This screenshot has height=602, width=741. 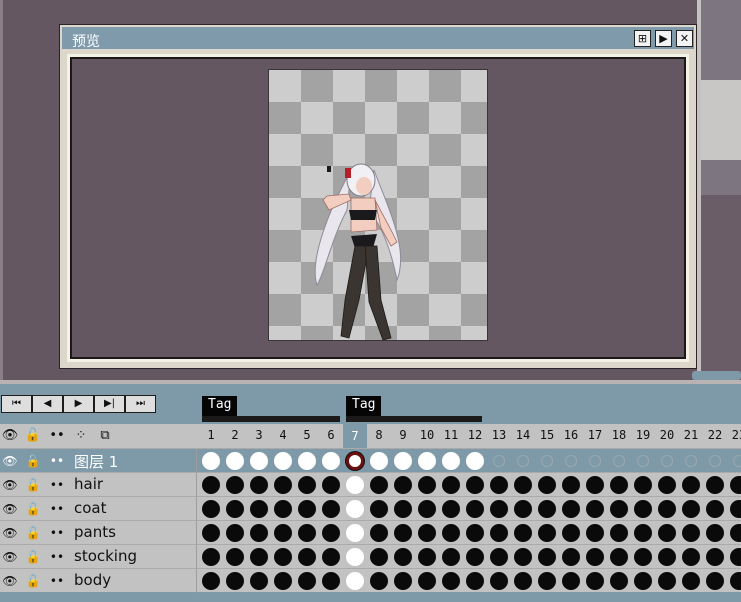 What do you see at coordinates (355, 436) in the screenshot?
I see `frame-number-7: 7` at bounding box center [355, 436].